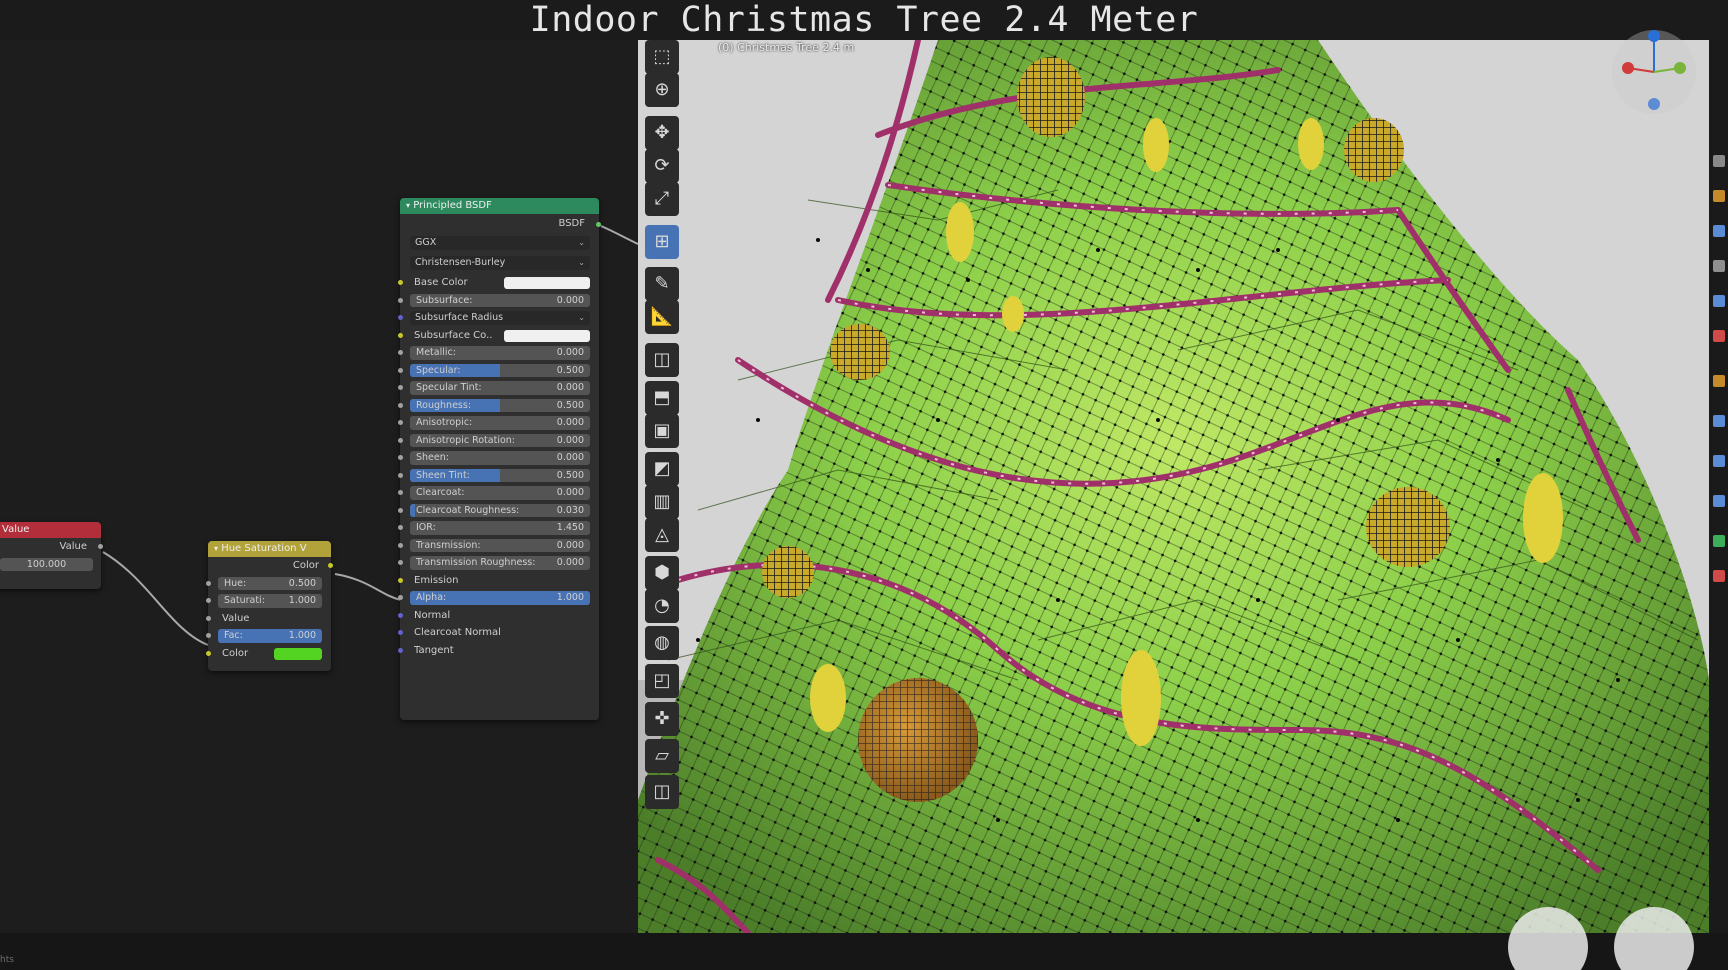  I want to click on extrude-region-icon: ⬒, so click(662, 398).